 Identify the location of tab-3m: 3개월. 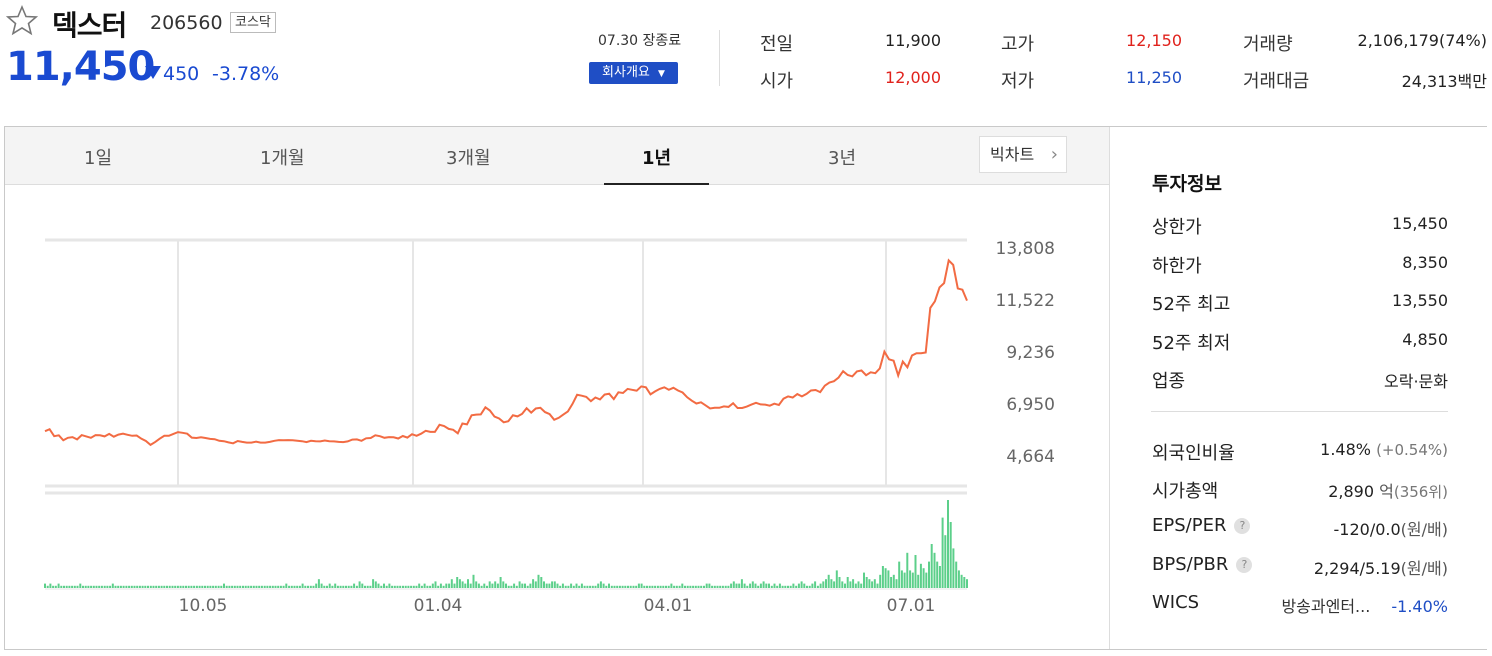
(468, 157).